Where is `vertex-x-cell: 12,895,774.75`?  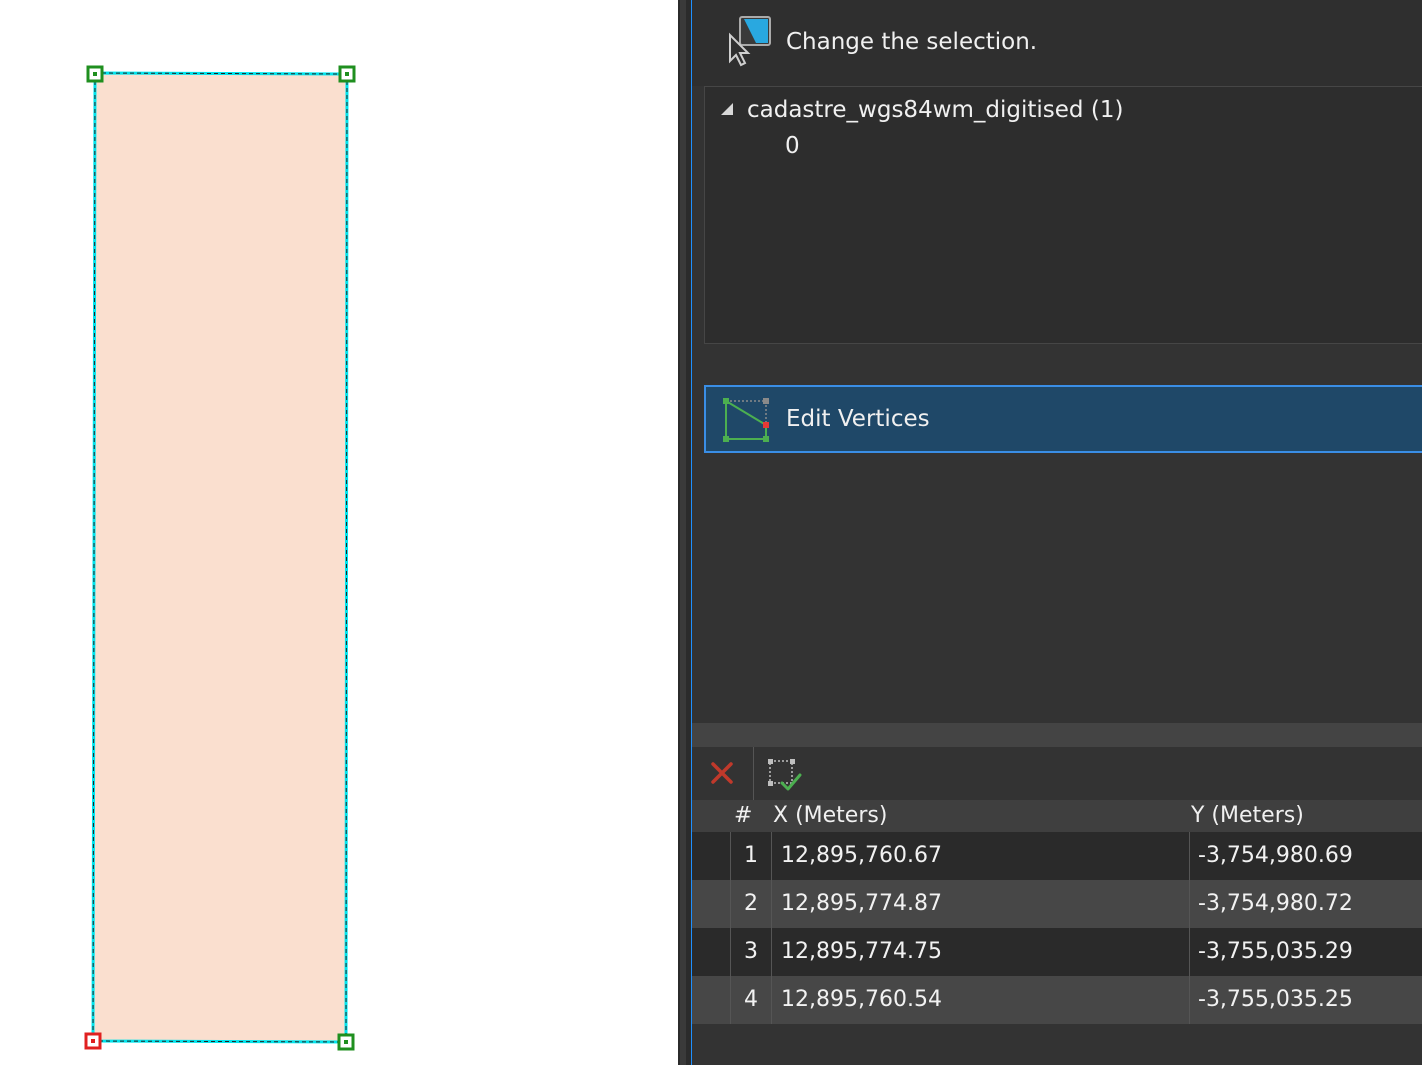 vertex-x-cell: 12,895,774.75 is located at coordinates (861, 952).